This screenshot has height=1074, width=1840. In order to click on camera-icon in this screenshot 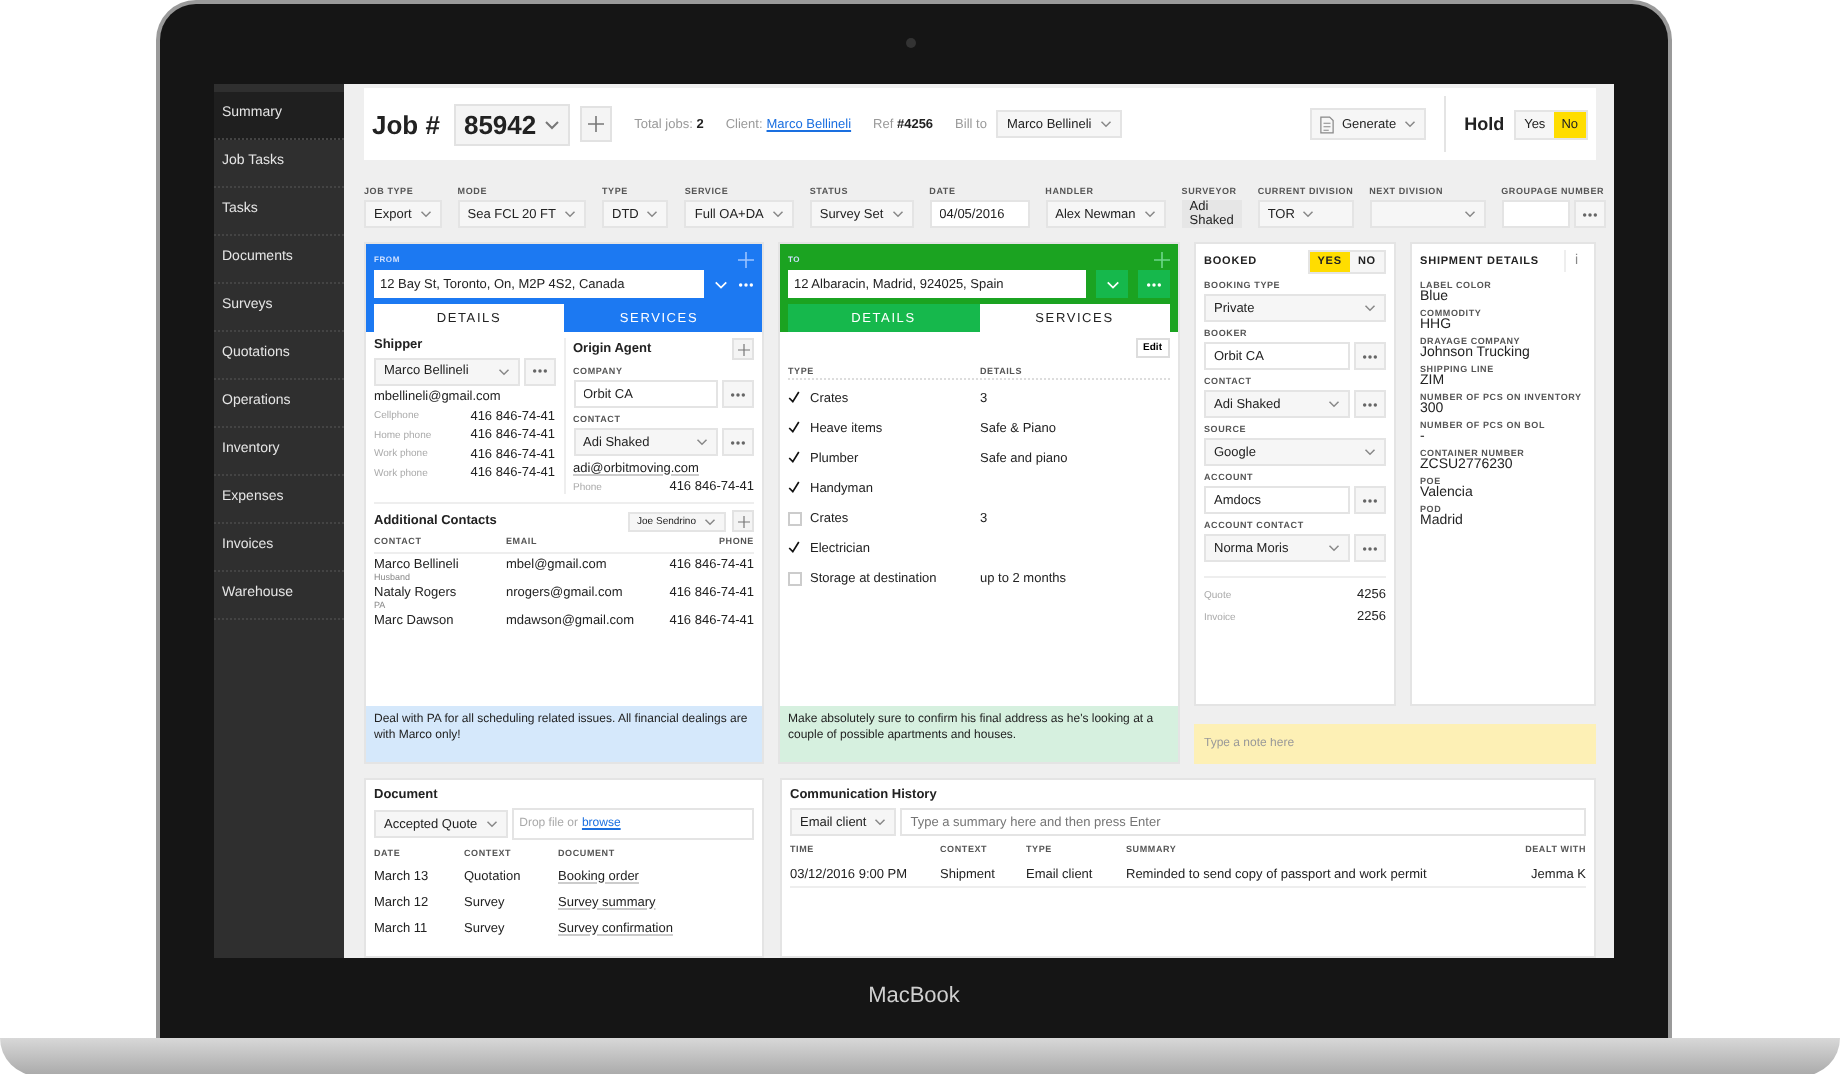, I will do `click(911, 43)`.